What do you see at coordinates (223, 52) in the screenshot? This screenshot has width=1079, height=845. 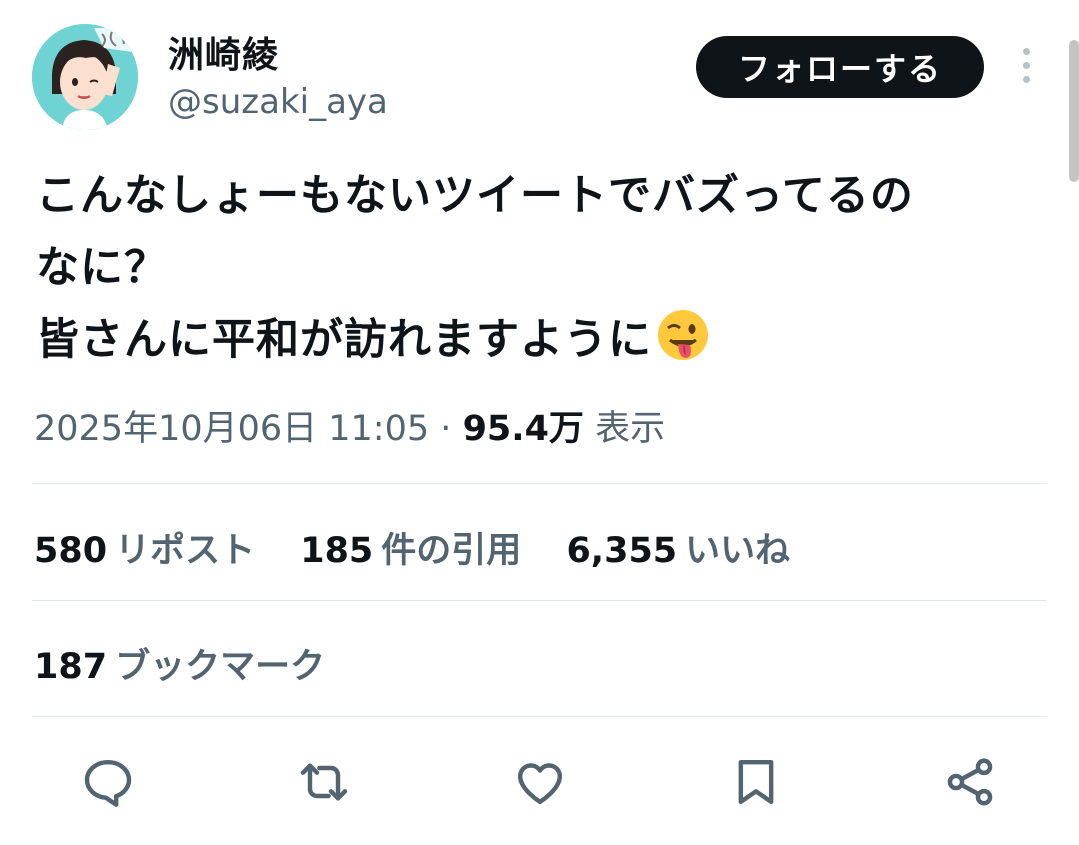 I see `display-name: 洲崎綾` at bounding box center [223, 52].